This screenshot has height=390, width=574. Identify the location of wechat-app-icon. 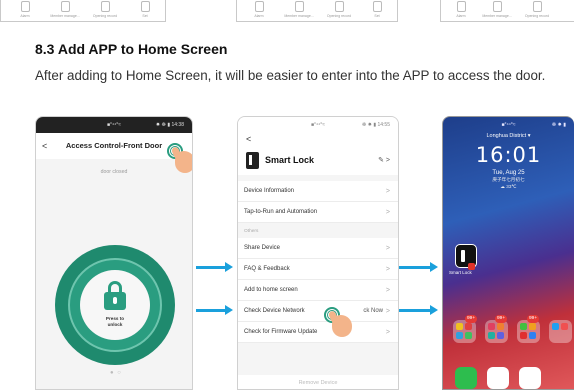
(466, 378).